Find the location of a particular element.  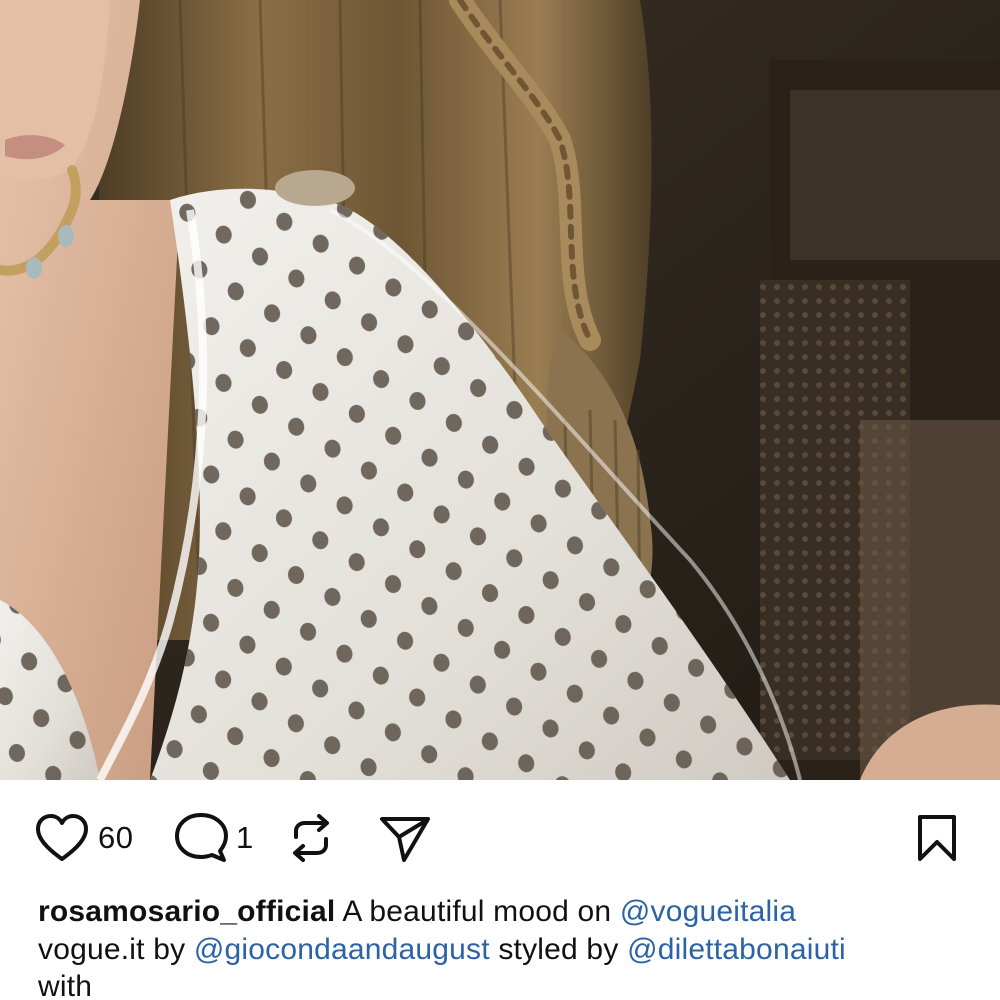

share-button is located at coordinates (405, 838).